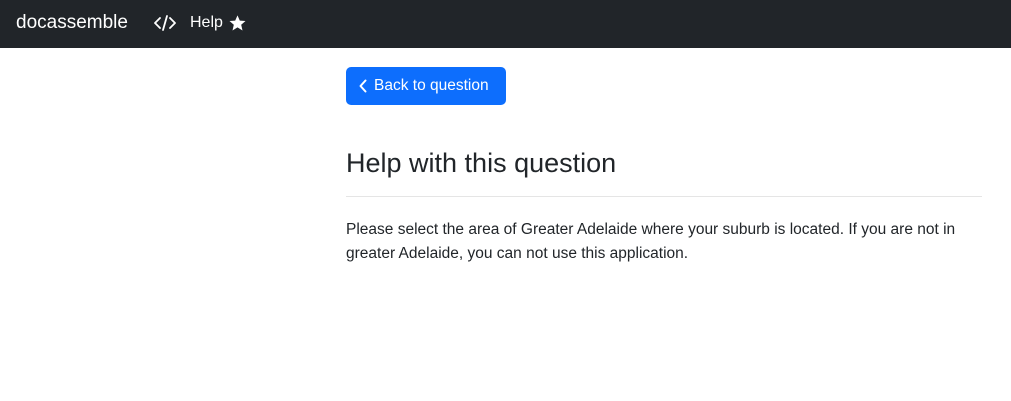 This screenshot has height=401, width=1011. I want to click on top-navbar: docassemble Help, so click(505, 24).